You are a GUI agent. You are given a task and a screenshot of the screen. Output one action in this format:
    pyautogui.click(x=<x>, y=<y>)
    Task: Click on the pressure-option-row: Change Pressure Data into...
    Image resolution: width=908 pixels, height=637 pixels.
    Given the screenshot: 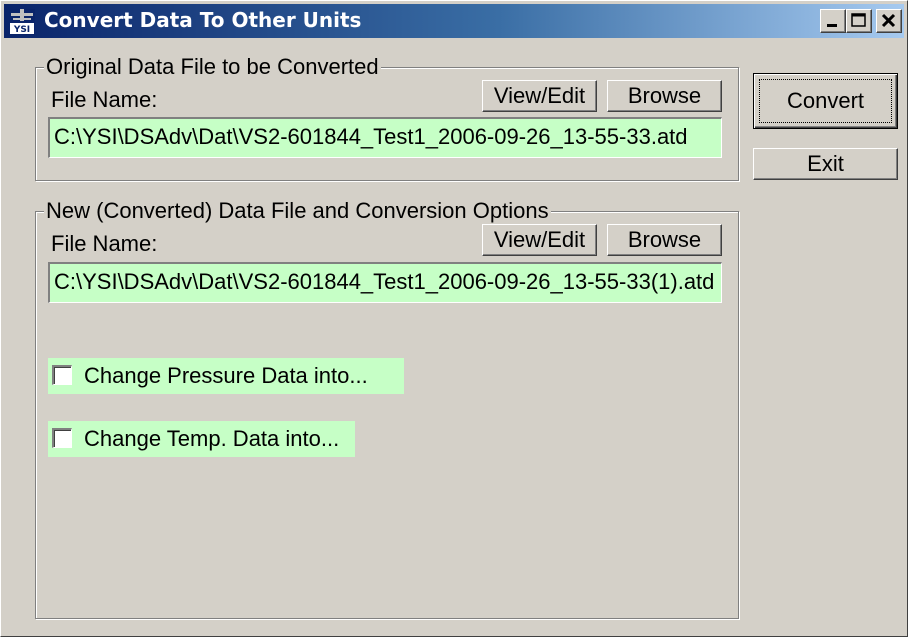 What is the action you would take?
    pyautogui.click(x=226, y=376)
    